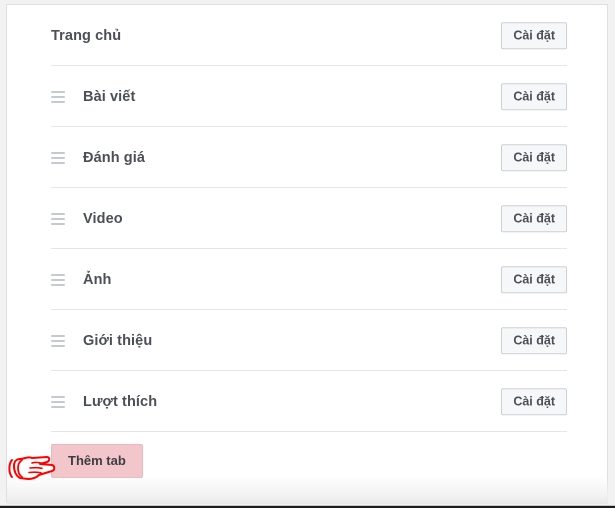 The width and height of the screenshot is (615, 508). What do you see at coordinates (307, 35) in the screenshot?
I see `tab-row: Trang chủ Cài đặt` at bounding box center [307, 35].